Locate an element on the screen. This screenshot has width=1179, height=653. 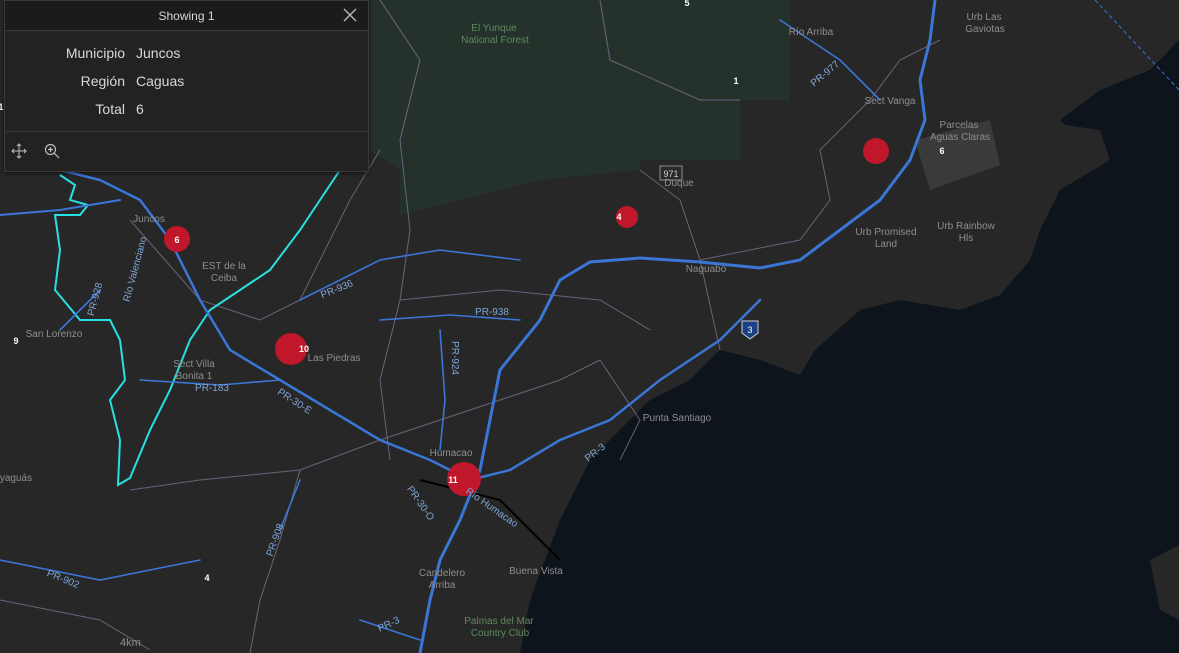
place-label: Sect Villa is located at coordinates (194, 364).